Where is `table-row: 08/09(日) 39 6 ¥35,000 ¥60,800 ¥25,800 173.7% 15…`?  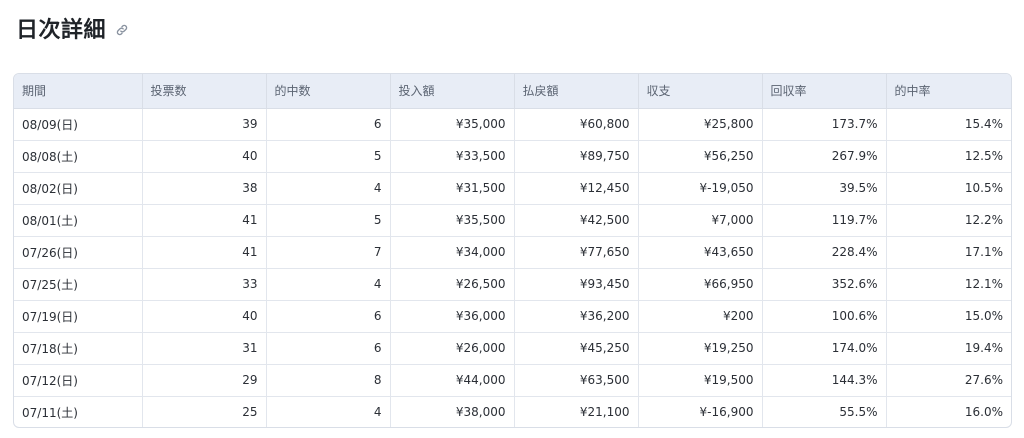
table-row: 08/09(日) 39 6 ¥35,000 ¥60,800 ¥25,800 173.7% 15… is located at coordinates (512, 124).